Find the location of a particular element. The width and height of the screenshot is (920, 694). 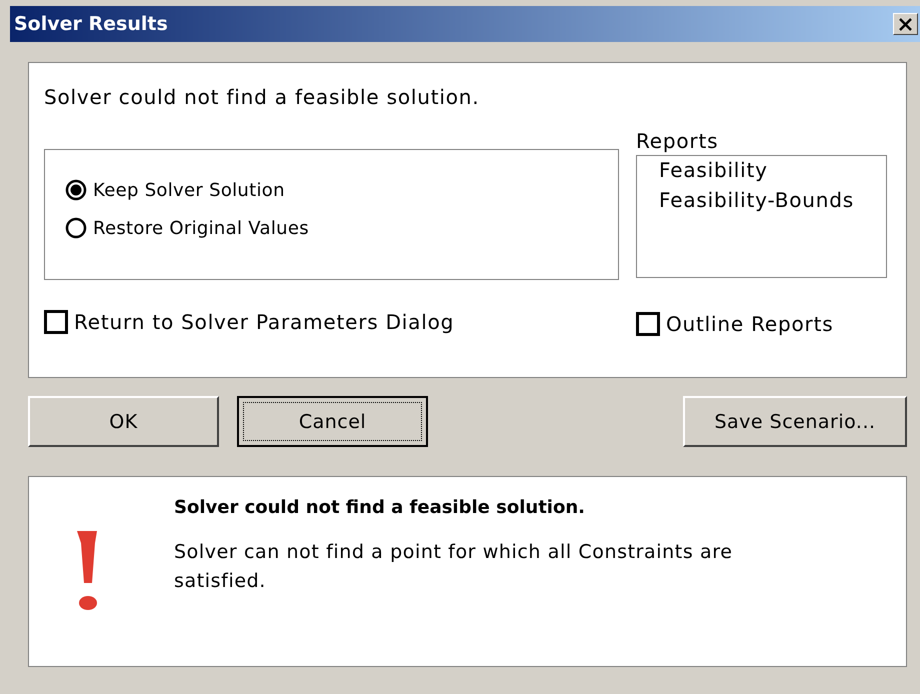

window-title: Solver Results is located at coordinates (90, 24).